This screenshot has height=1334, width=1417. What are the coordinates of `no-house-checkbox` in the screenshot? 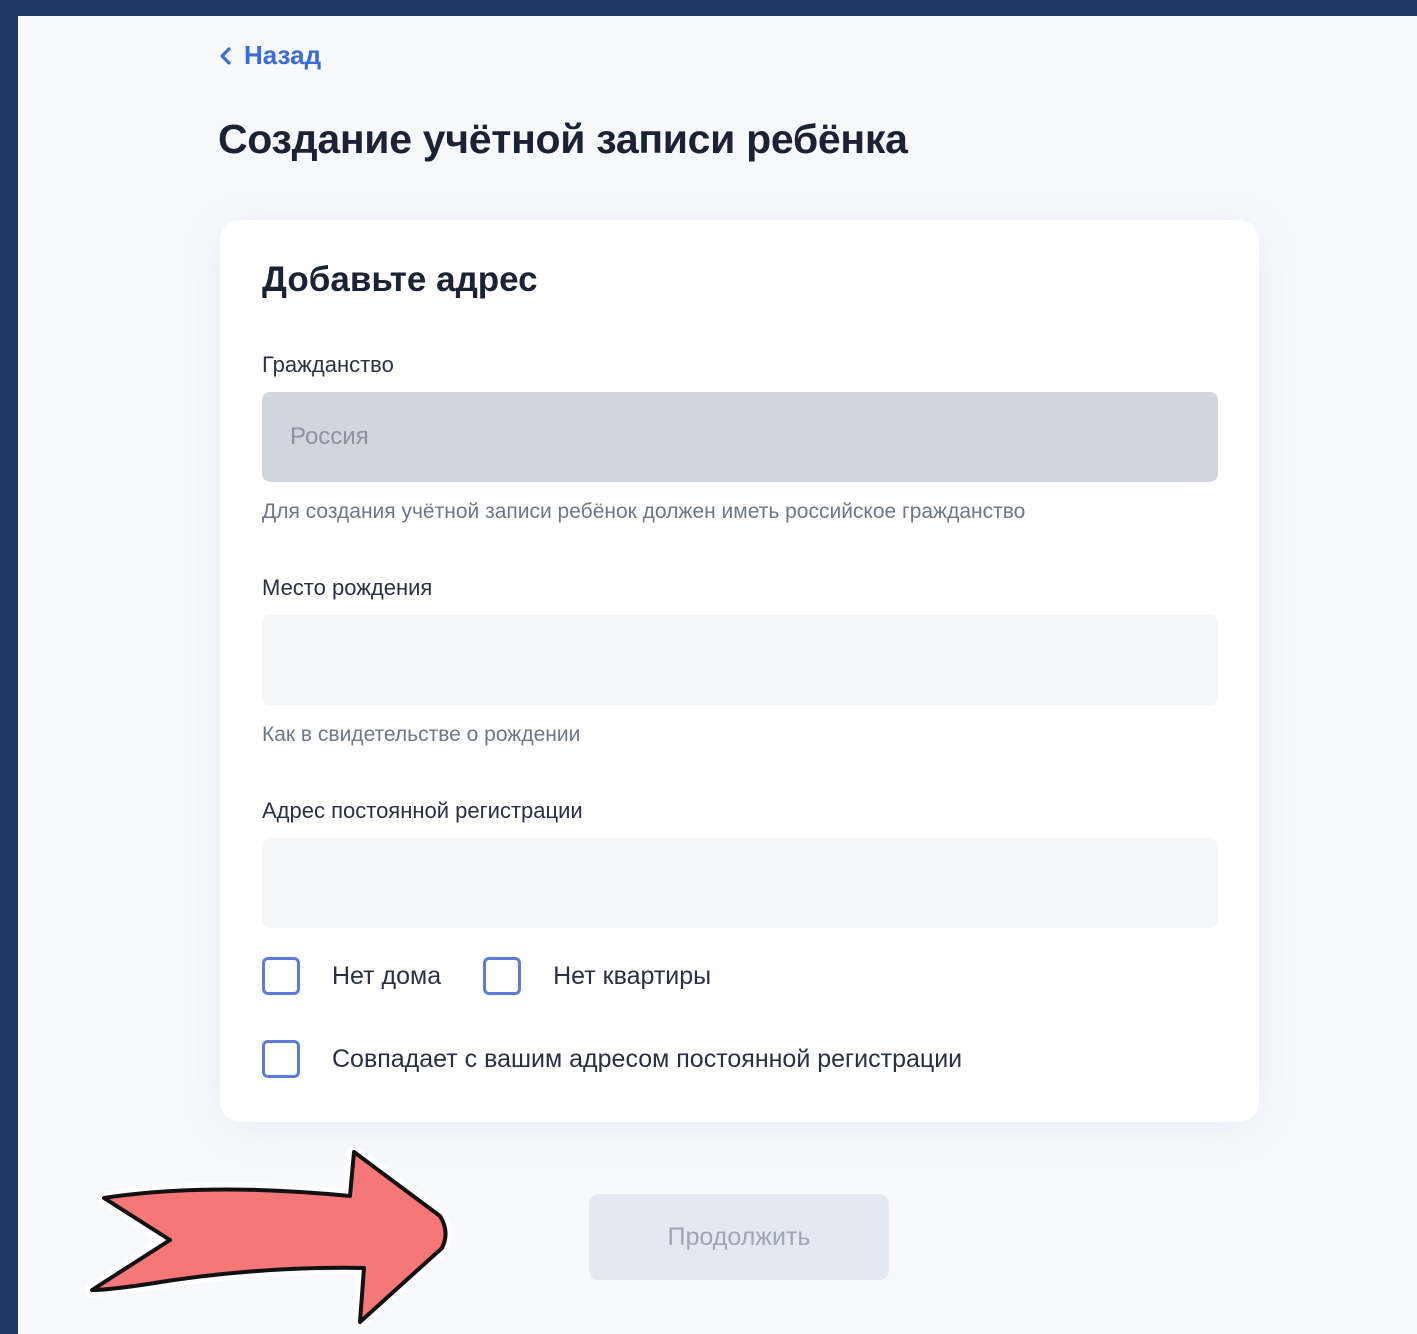 It's located at (281, 976).